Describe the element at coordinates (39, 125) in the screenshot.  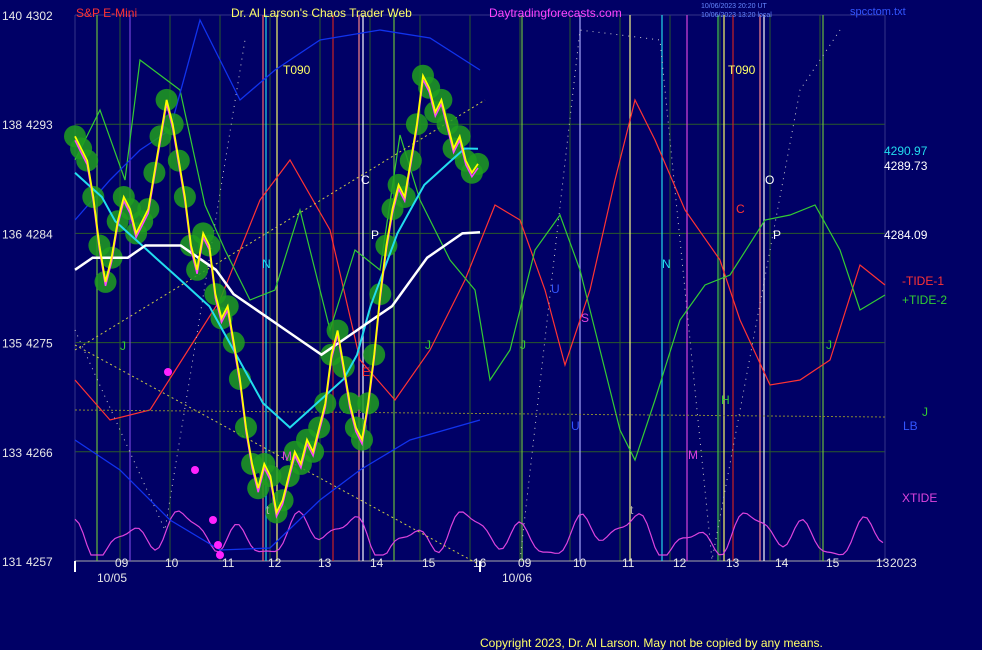
I see `y-tick-label: 4293` at that location.